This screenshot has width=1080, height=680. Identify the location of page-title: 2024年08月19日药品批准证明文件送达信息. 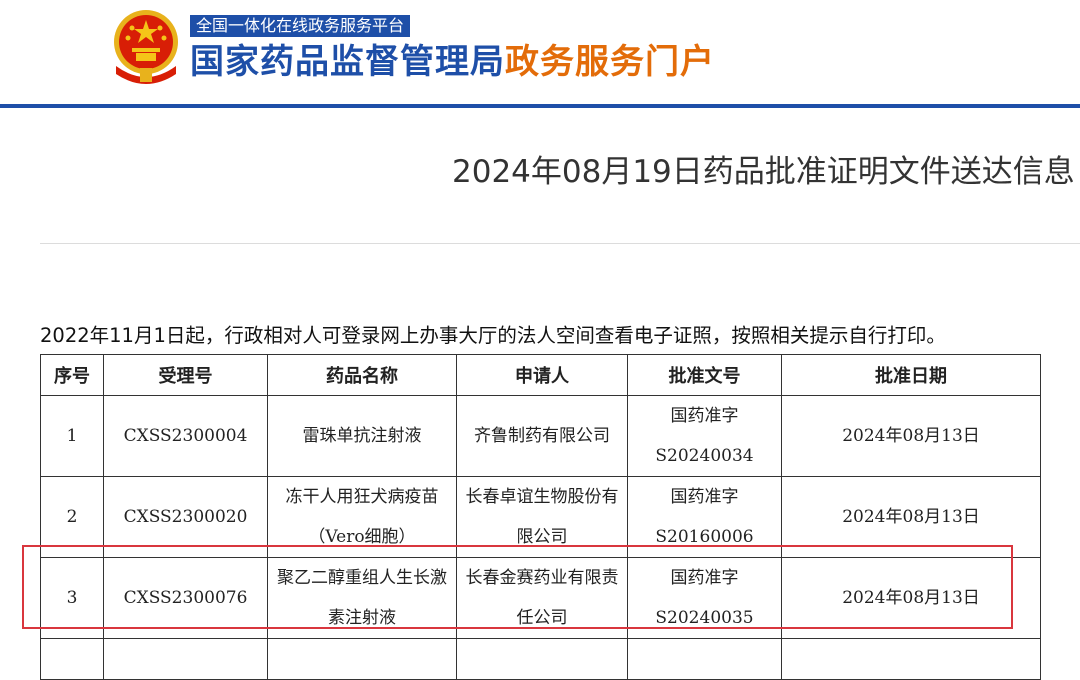
(763, 172).